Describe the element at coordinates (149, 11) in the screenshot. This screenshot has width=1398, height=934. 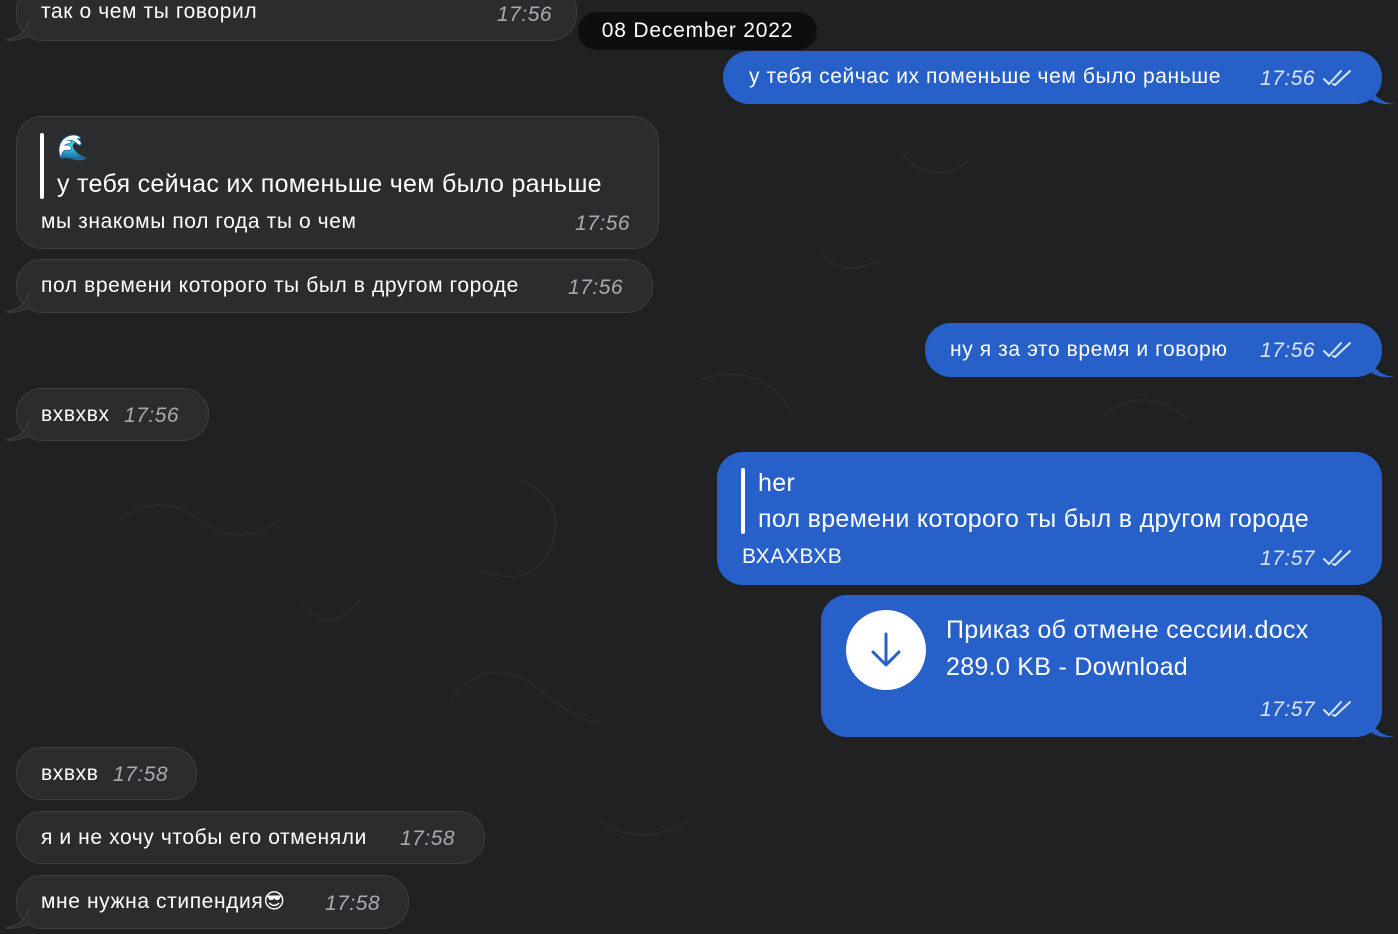
I see `message-text: так о чем ты говорил` at that location.